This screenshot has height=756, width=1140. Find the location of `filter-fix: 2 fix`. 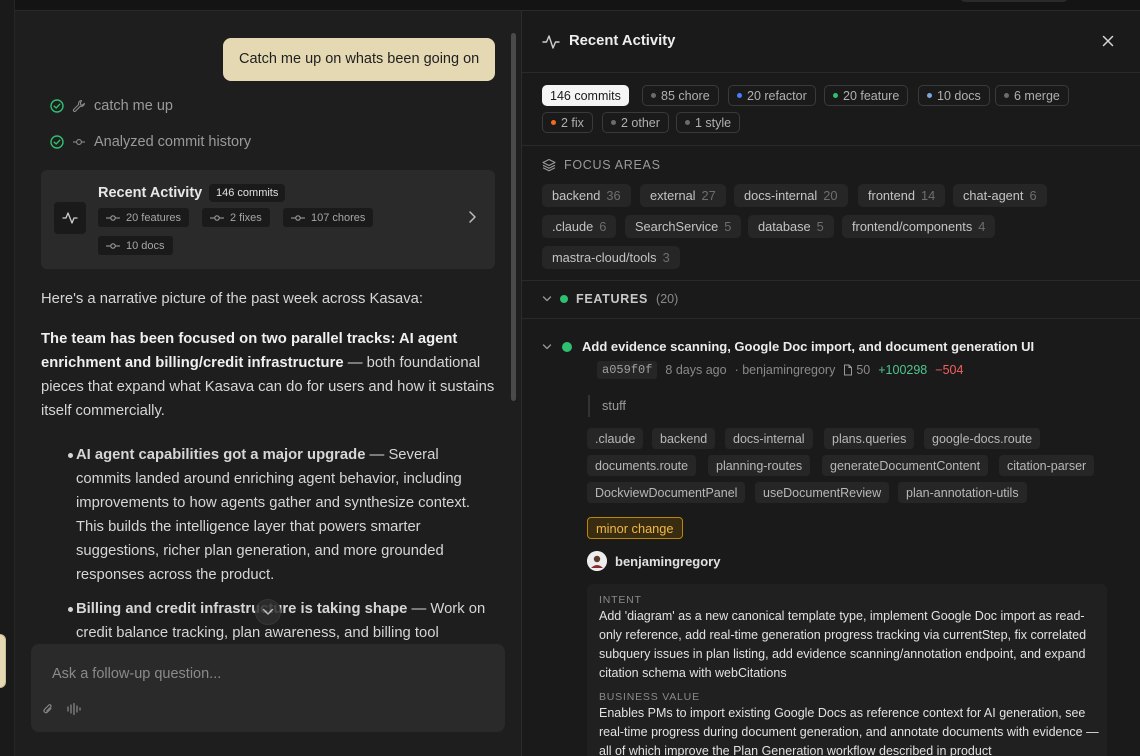

filter-fix: 2 fix is located at coordinates (567, 122).